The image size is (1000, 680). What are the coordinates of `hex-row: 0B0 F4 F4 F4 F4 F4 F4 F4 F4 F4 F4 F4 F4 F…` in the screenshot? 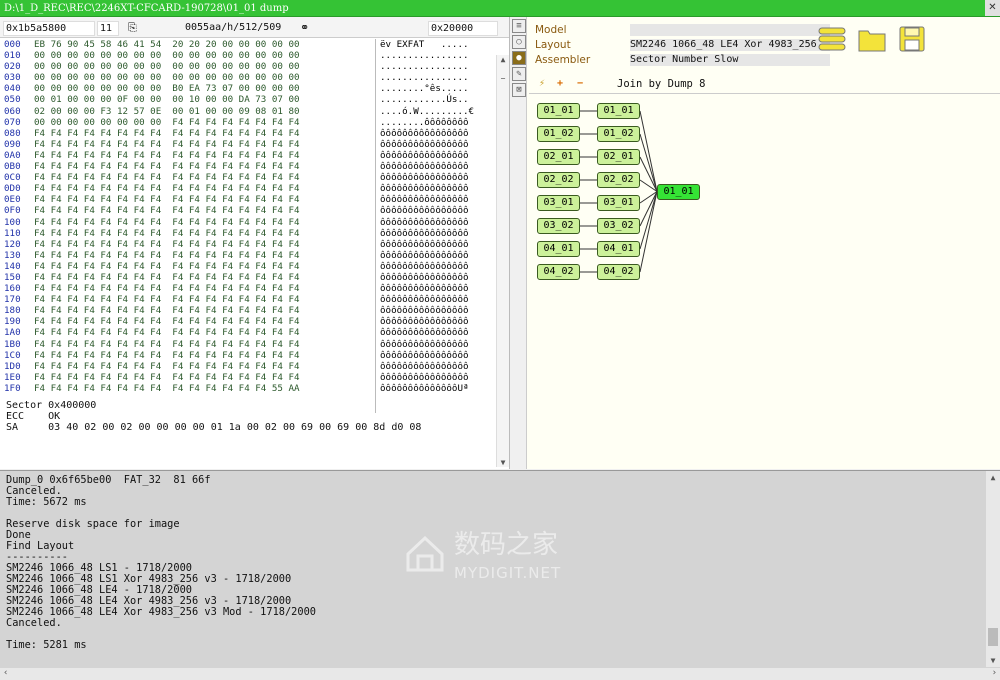 It's located at (248, 166).